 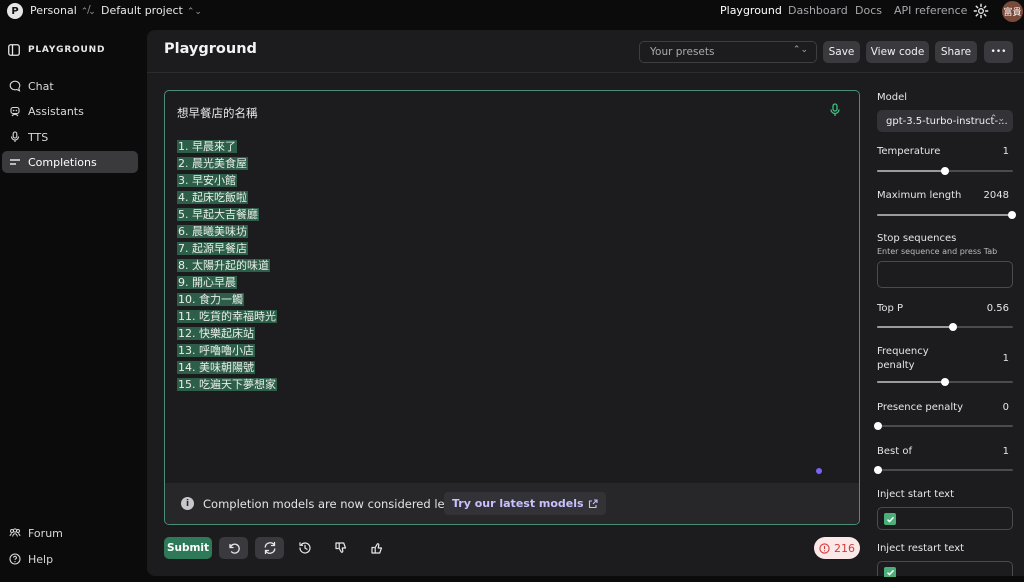 I want to click on gear-icon, so click(x=981, y=11).